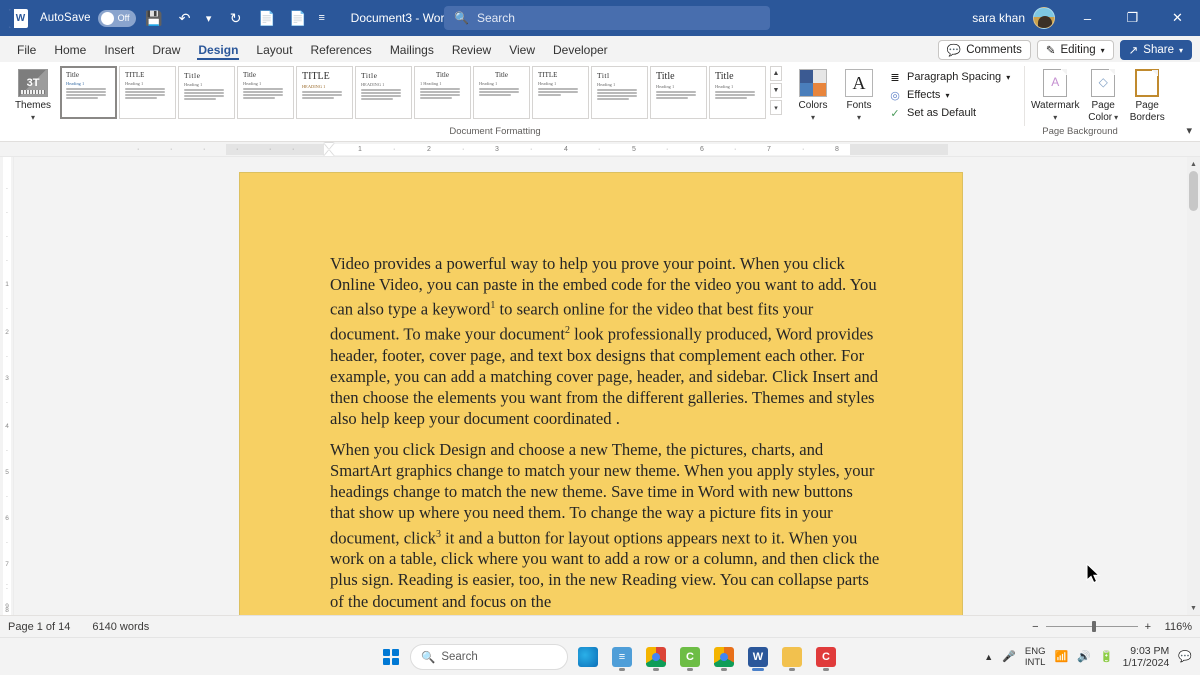 This screenshot has width=1200, height=675. I want to click on zoom-slider-handle, so click(1093, 626).